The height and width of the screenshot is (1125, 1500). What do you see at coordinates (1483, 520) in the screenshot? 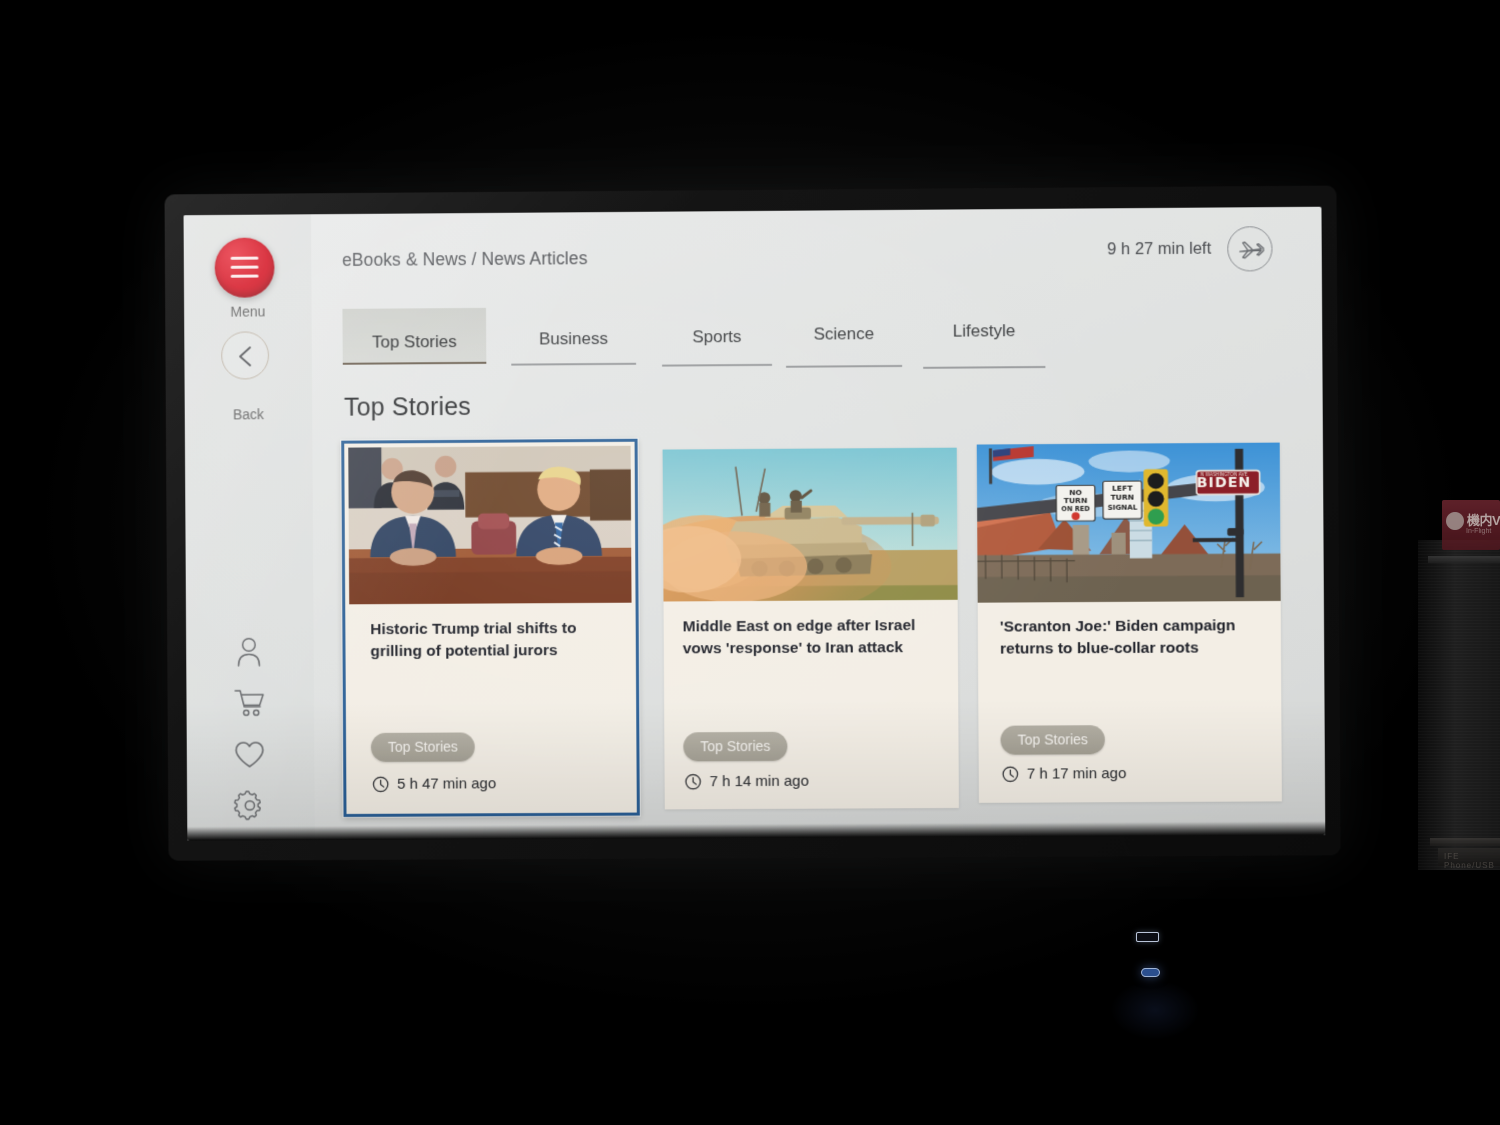
I see `placard-title: 機内V` at bounding box center [1483, 520].